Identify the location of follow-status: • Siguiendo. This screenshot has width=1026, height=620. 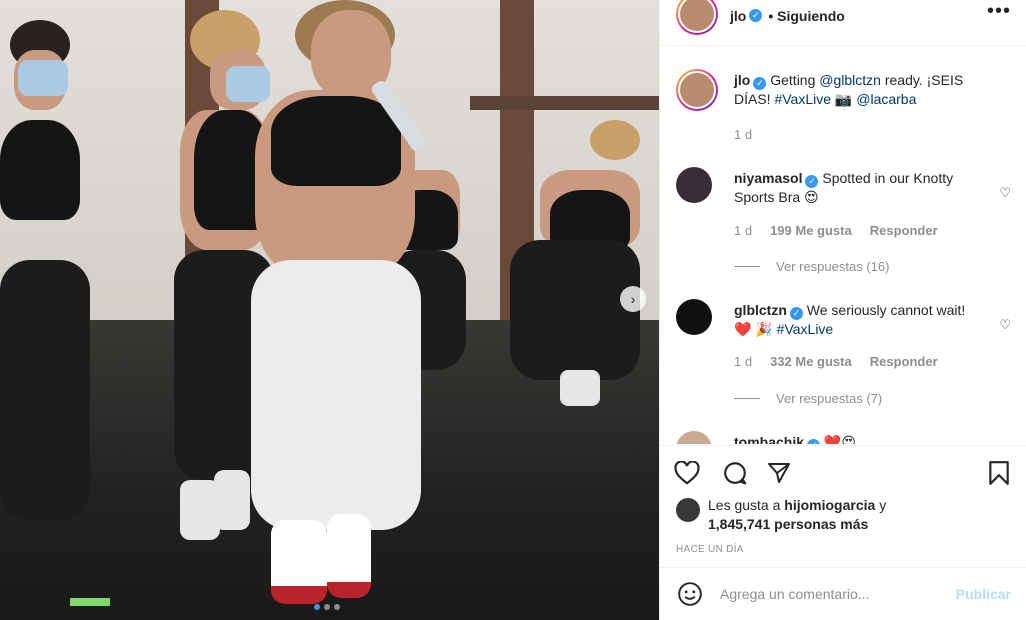
(806, 16).